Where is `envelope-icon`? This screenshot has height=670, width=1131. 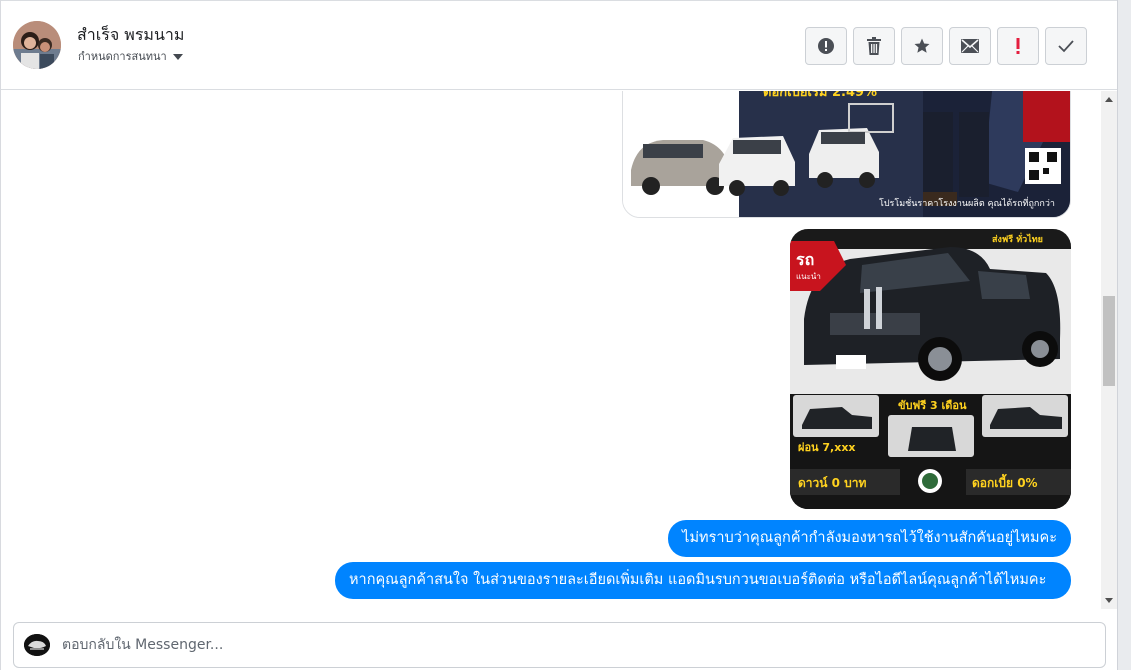
envelope-icon is located at coordinates (970, 46).